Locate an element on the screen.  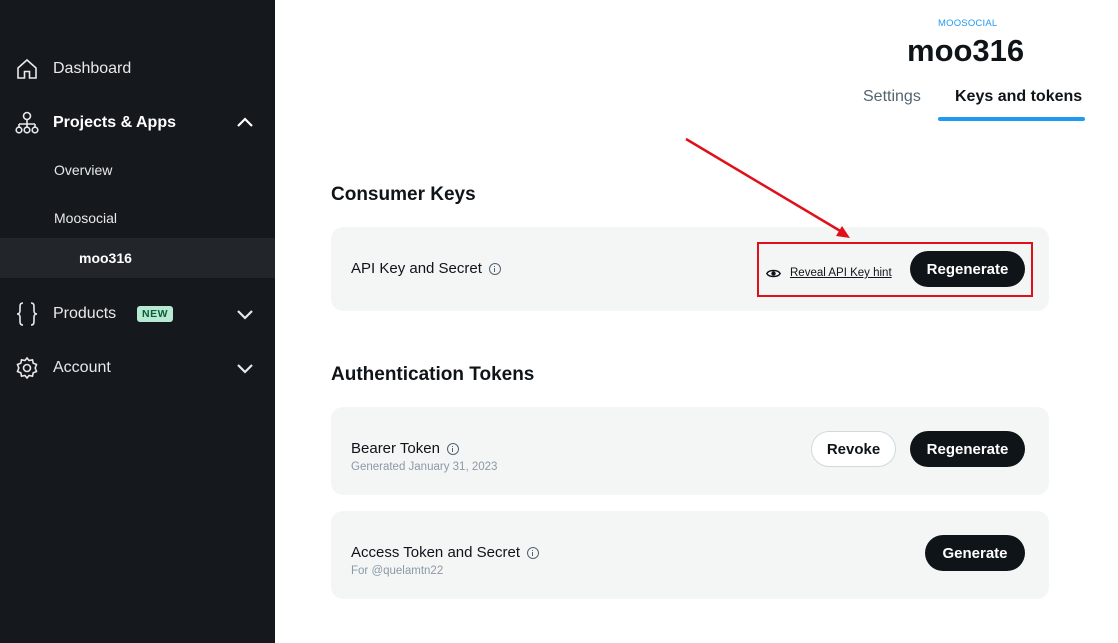
nav-dashboard: Dashboard is located at coordinates (137, 69).